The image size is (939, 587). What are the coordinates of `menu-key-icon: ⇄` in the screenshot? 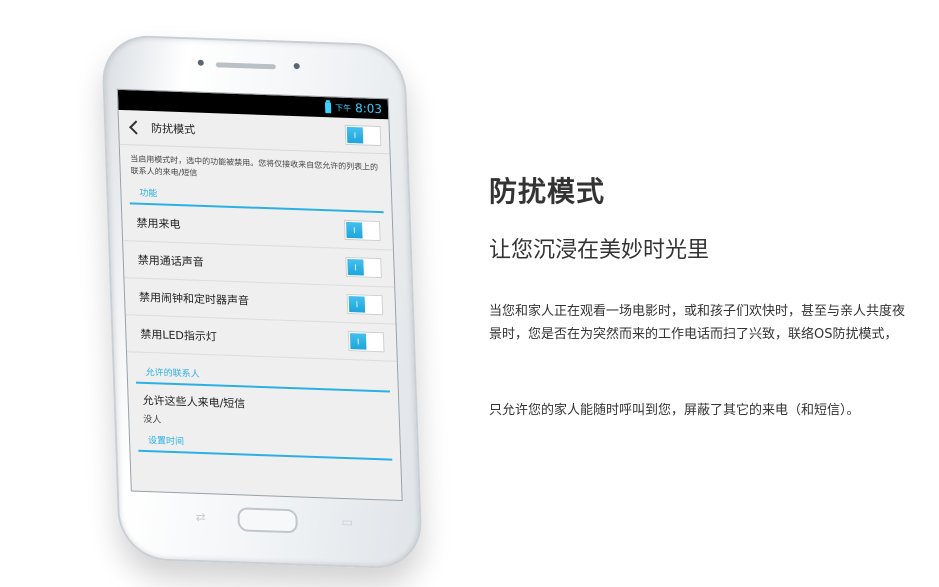 It's located at (200, 517).